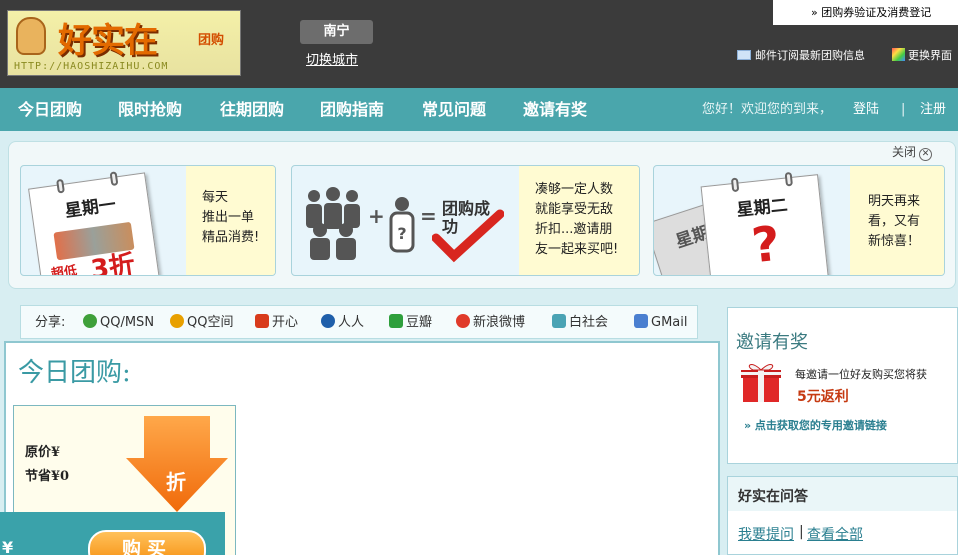 This screenshot has height=555, width=958. Describe the element at coordinates (744, 55) in the screenshot. I see `envelope-icon` at that location.